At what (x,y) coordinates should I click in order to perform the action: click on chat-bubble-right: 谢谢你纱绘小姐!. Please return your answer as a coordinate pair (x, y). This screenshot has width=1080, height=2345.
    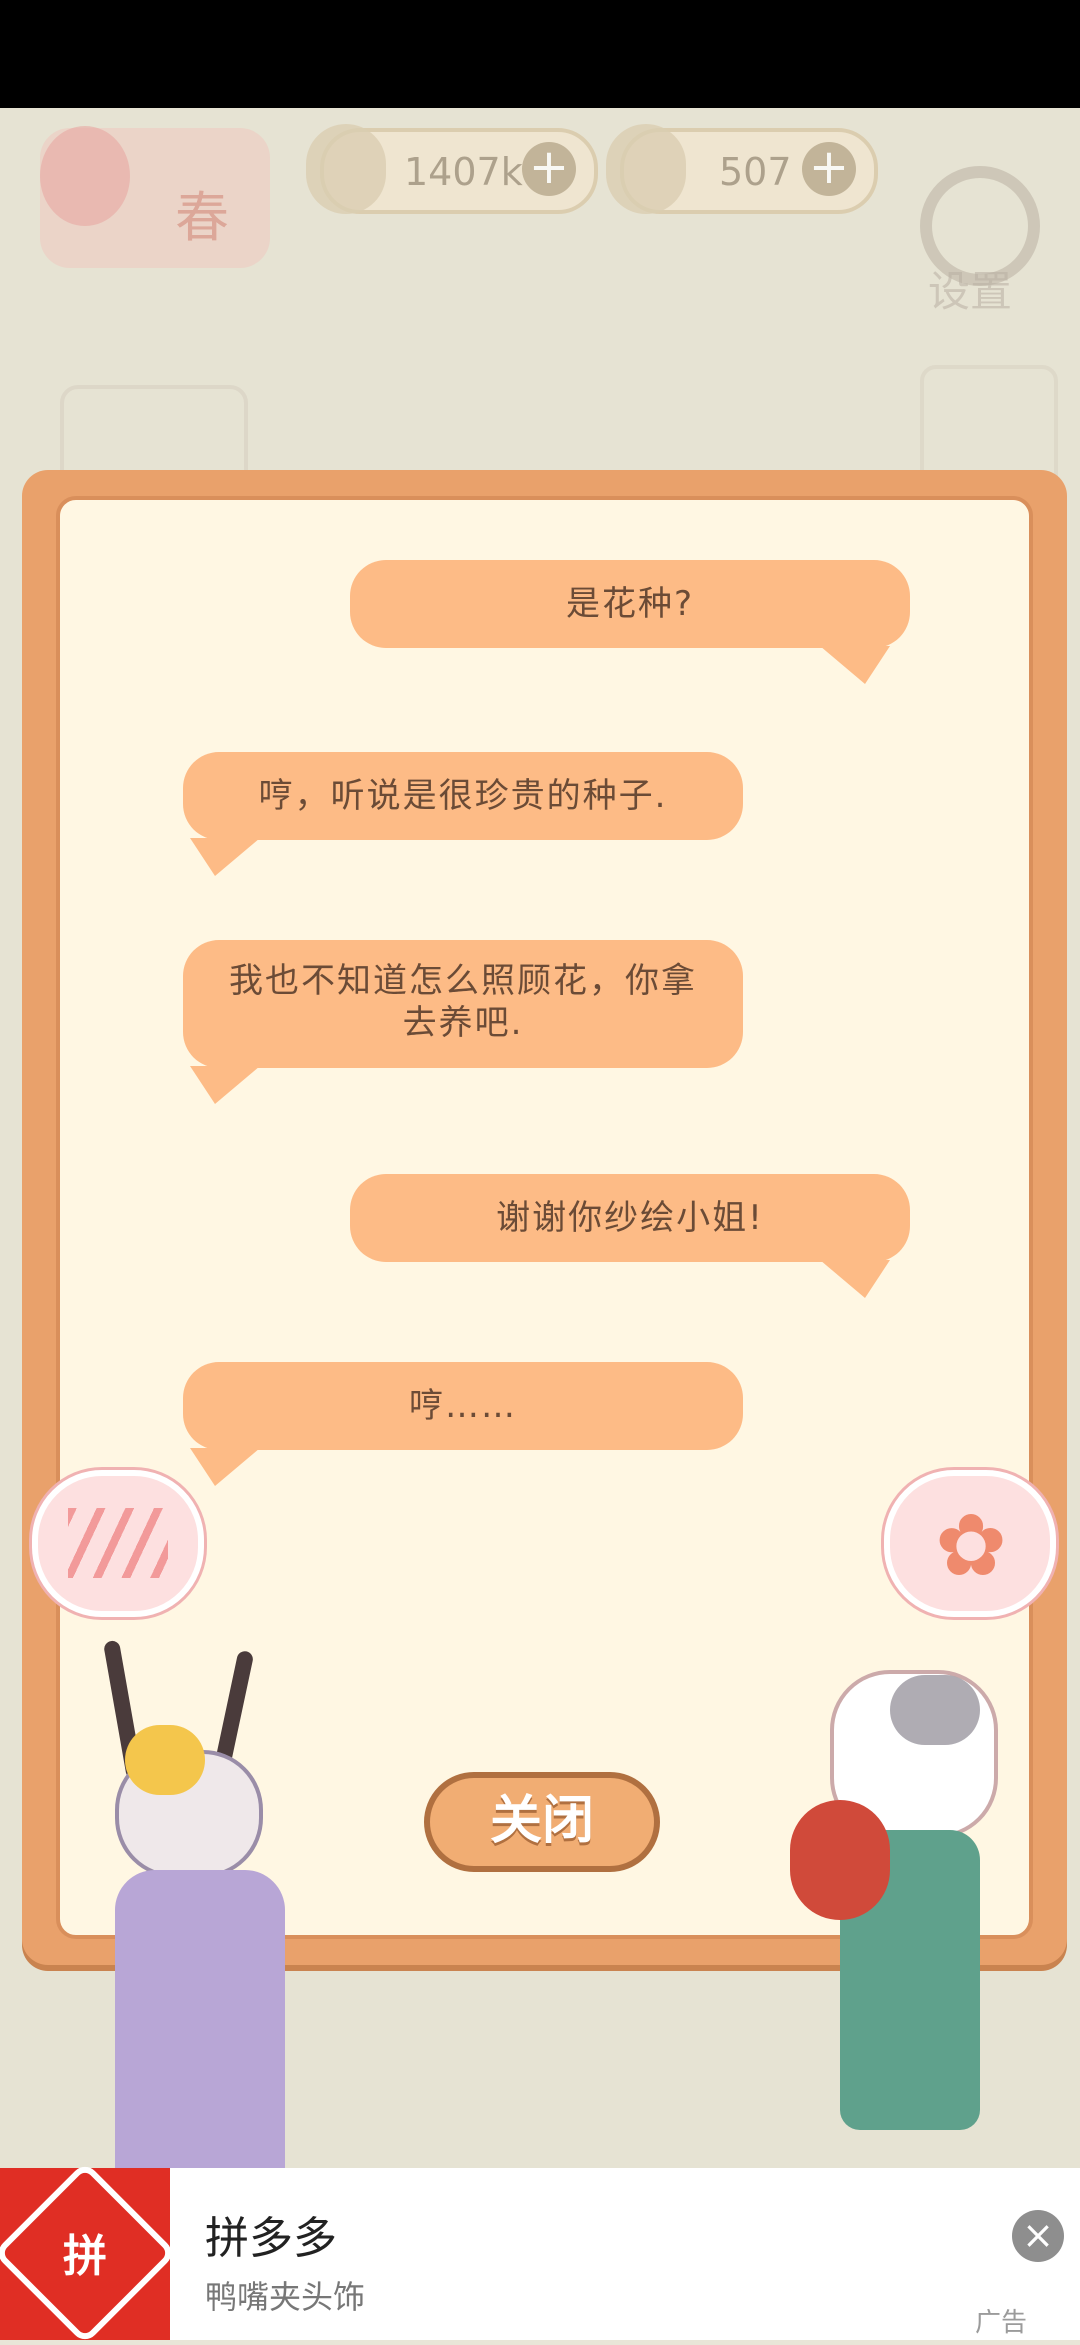
    Looking at the image, I should click on (630, 1218).